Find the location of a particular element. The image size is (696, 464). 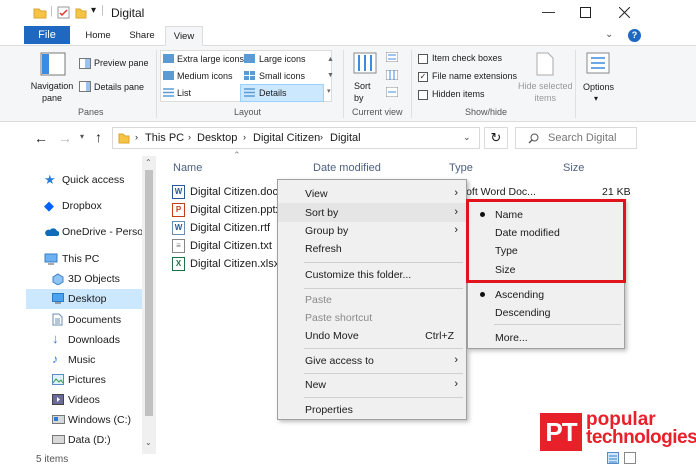

nav-item-onedrive: OneDrive - Person is located at coordinates (74, 232).